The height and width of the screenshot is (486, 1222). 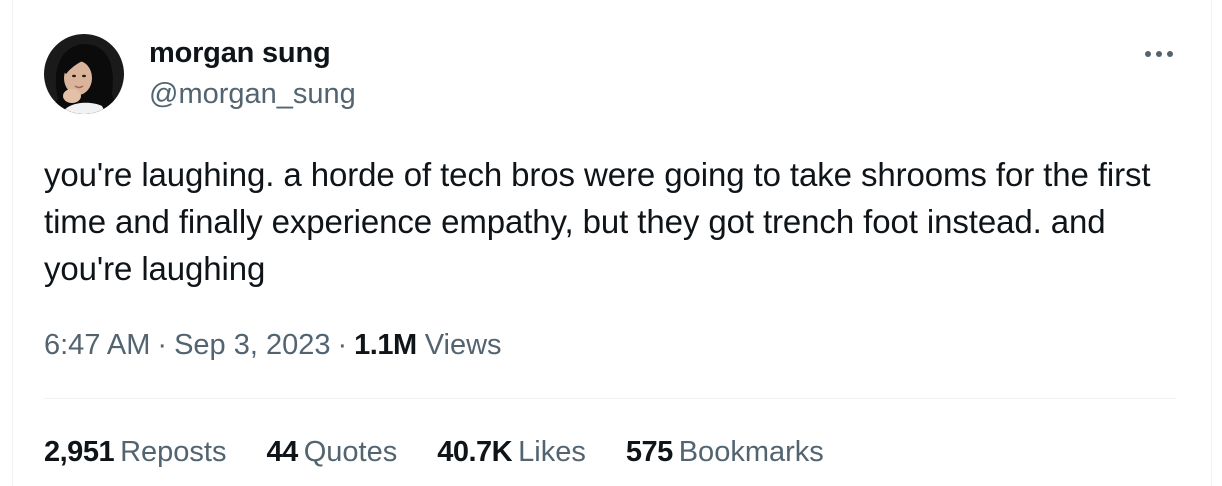 I want to click on divider, so click(x=610, y=398).